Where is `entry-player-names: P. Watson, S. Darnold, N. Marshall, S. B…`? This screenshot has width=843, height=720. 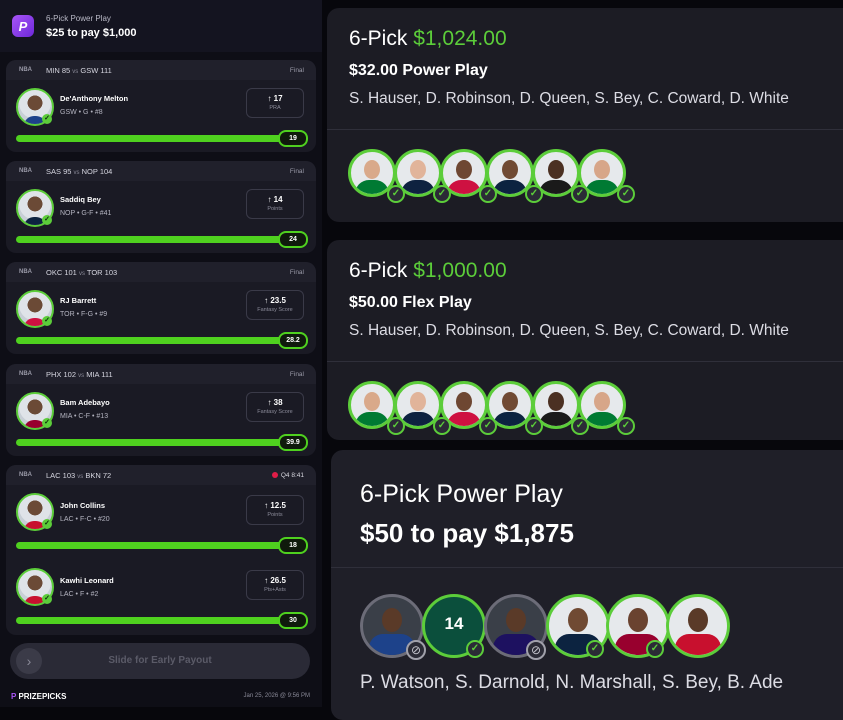
entry-player-names: P. Watson, S. Darnold, N. Marshall, S. B… is located at coordinates (572, 682).